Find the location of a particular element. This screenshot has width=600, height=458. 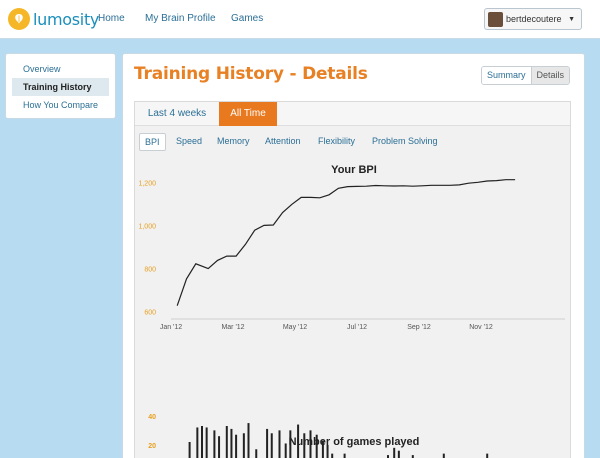

username-label: bertdecoutere is located at coordinates (534, 19).